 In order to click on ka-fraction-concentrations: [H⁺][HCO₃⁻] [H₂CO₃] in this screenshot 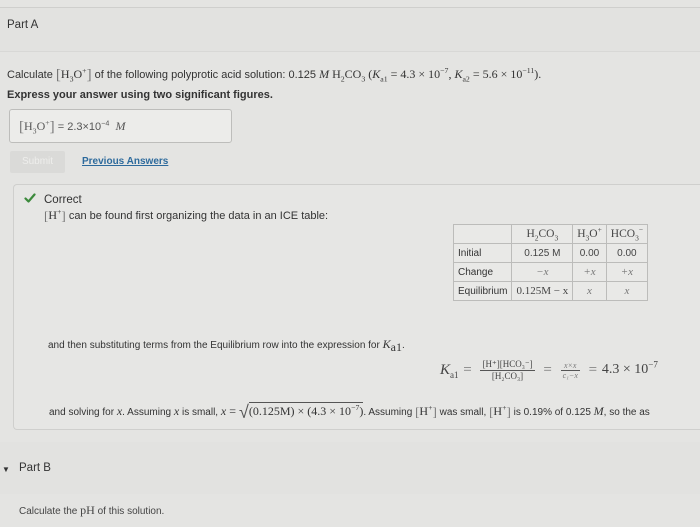, I will do `click(507, 370)`.